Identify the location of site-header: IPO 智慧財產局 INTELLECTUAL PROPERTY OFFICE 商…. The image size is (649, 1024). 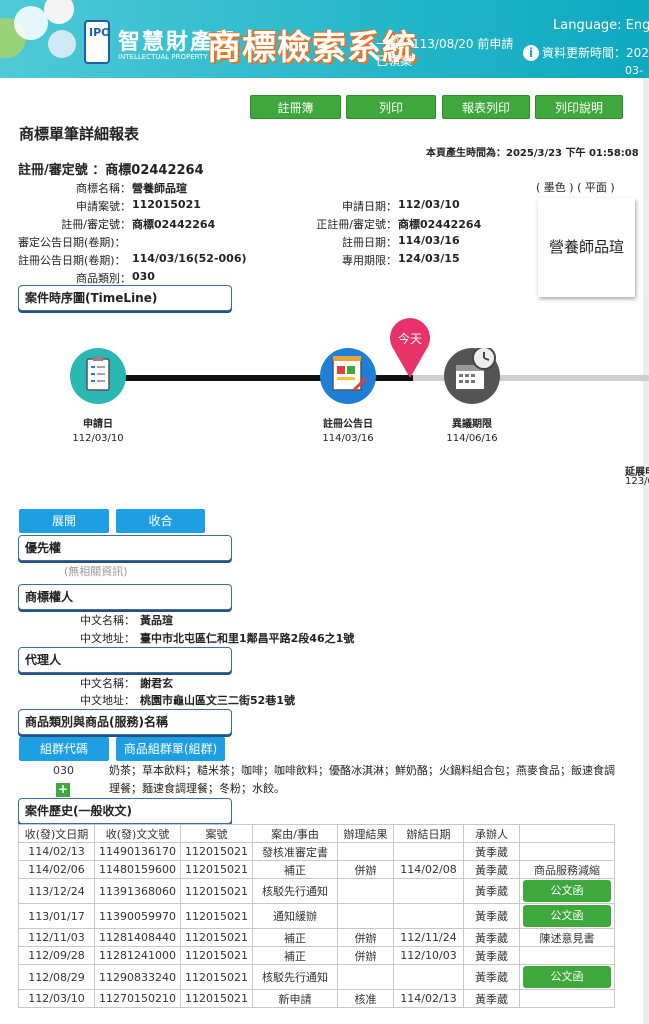
(324, 39).